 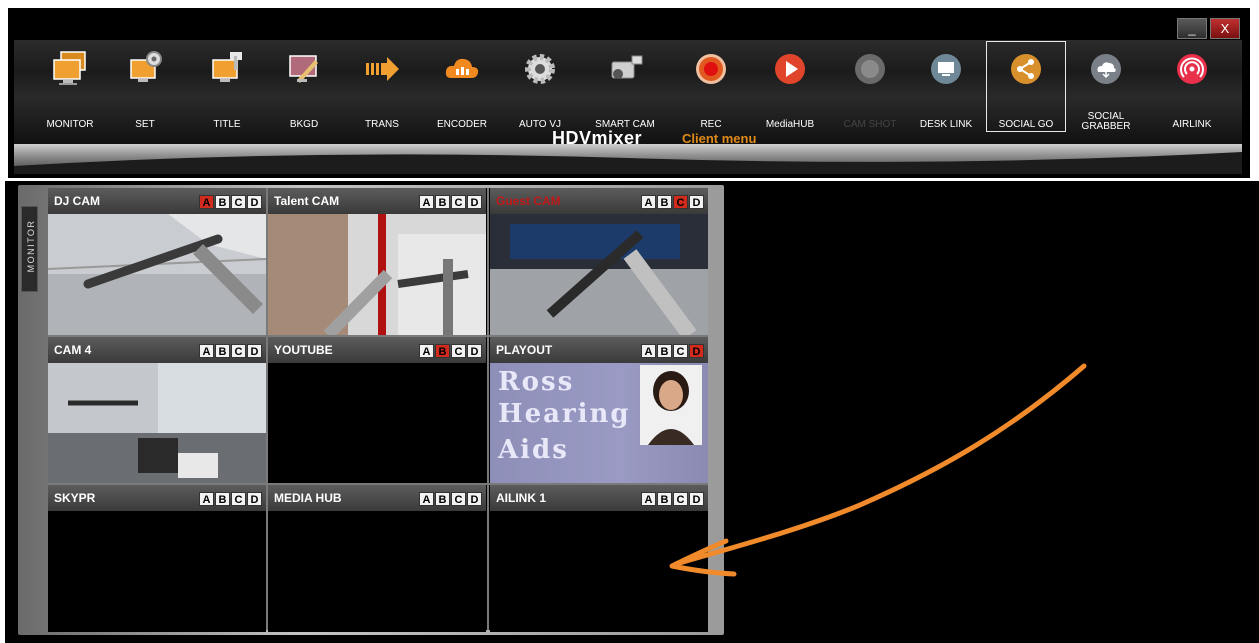 What do you see at coordinates (599, 558) in the screenshot?
I see `monitor-cell-ailink-1: AILINK 1 A B C D` at bounding box center [599, 558].